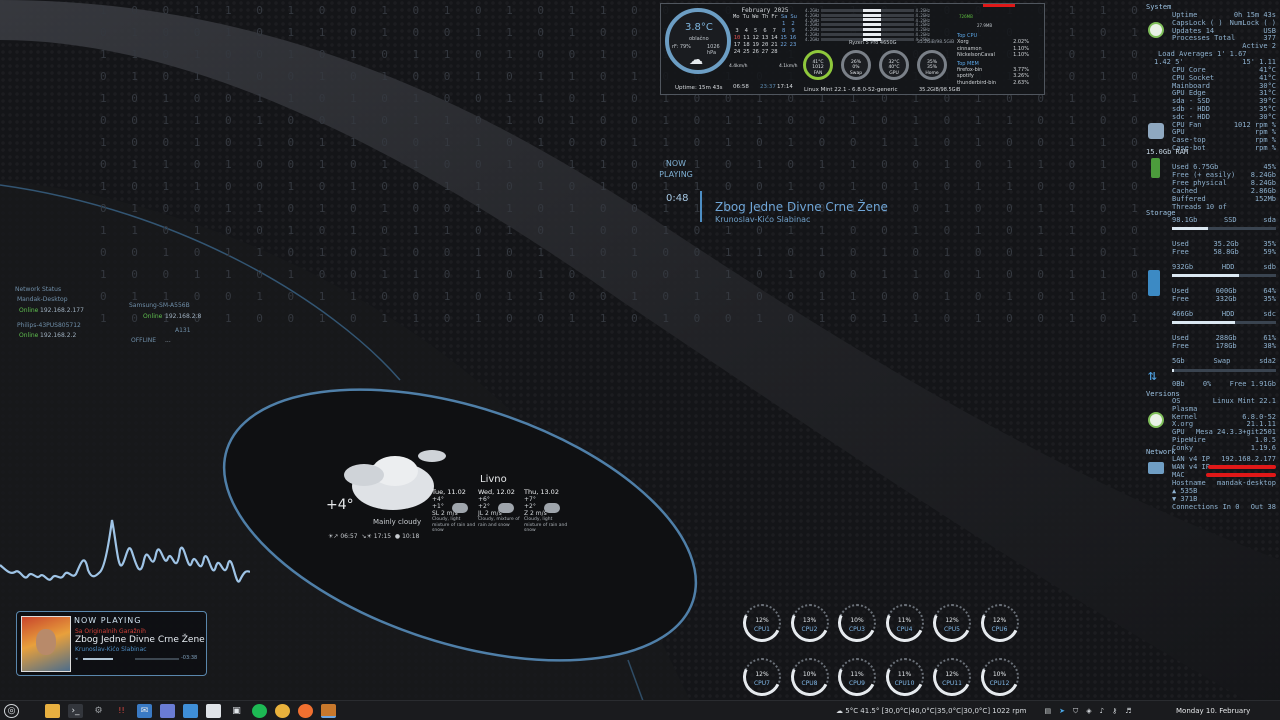 The image size is (1280, 720). What do you see at coordinates (699, 27) in the screenshot?
I see `widget-temperature: 3.8°C` at bounding box center [699, 27].